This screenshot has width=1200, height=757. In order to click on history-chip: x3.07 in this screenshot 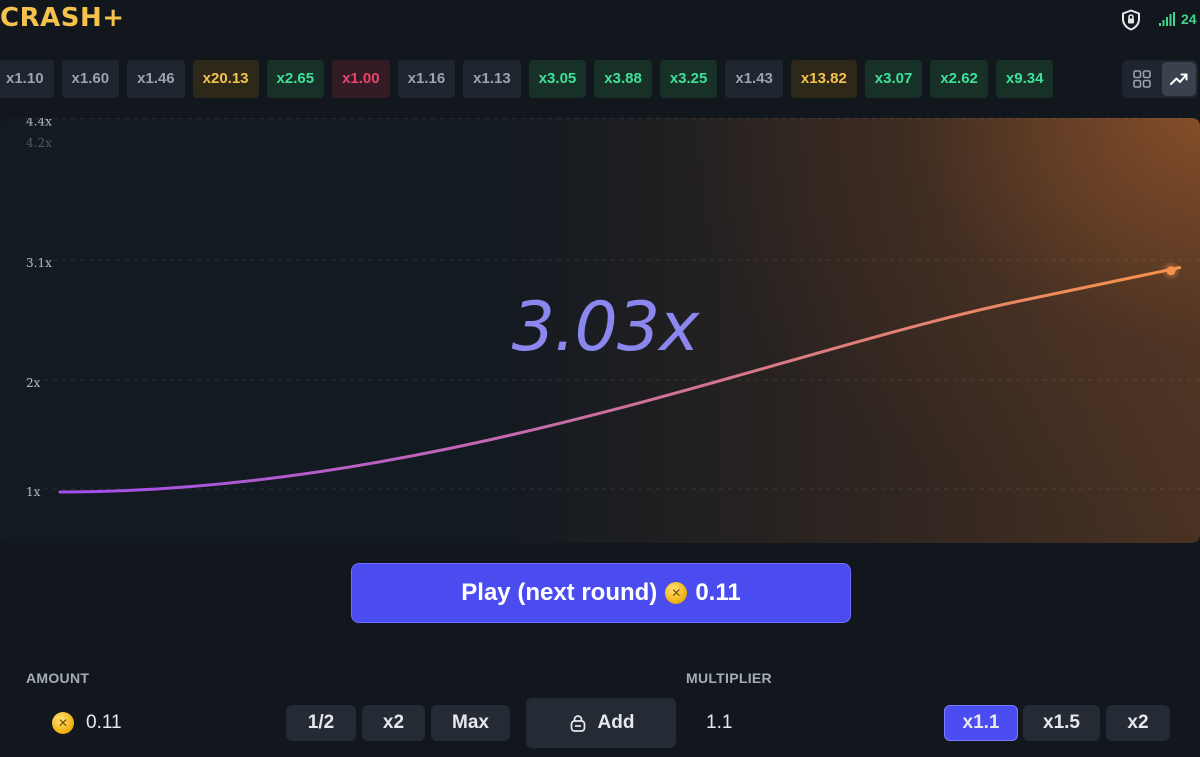, I will do `click(893, 79)`.